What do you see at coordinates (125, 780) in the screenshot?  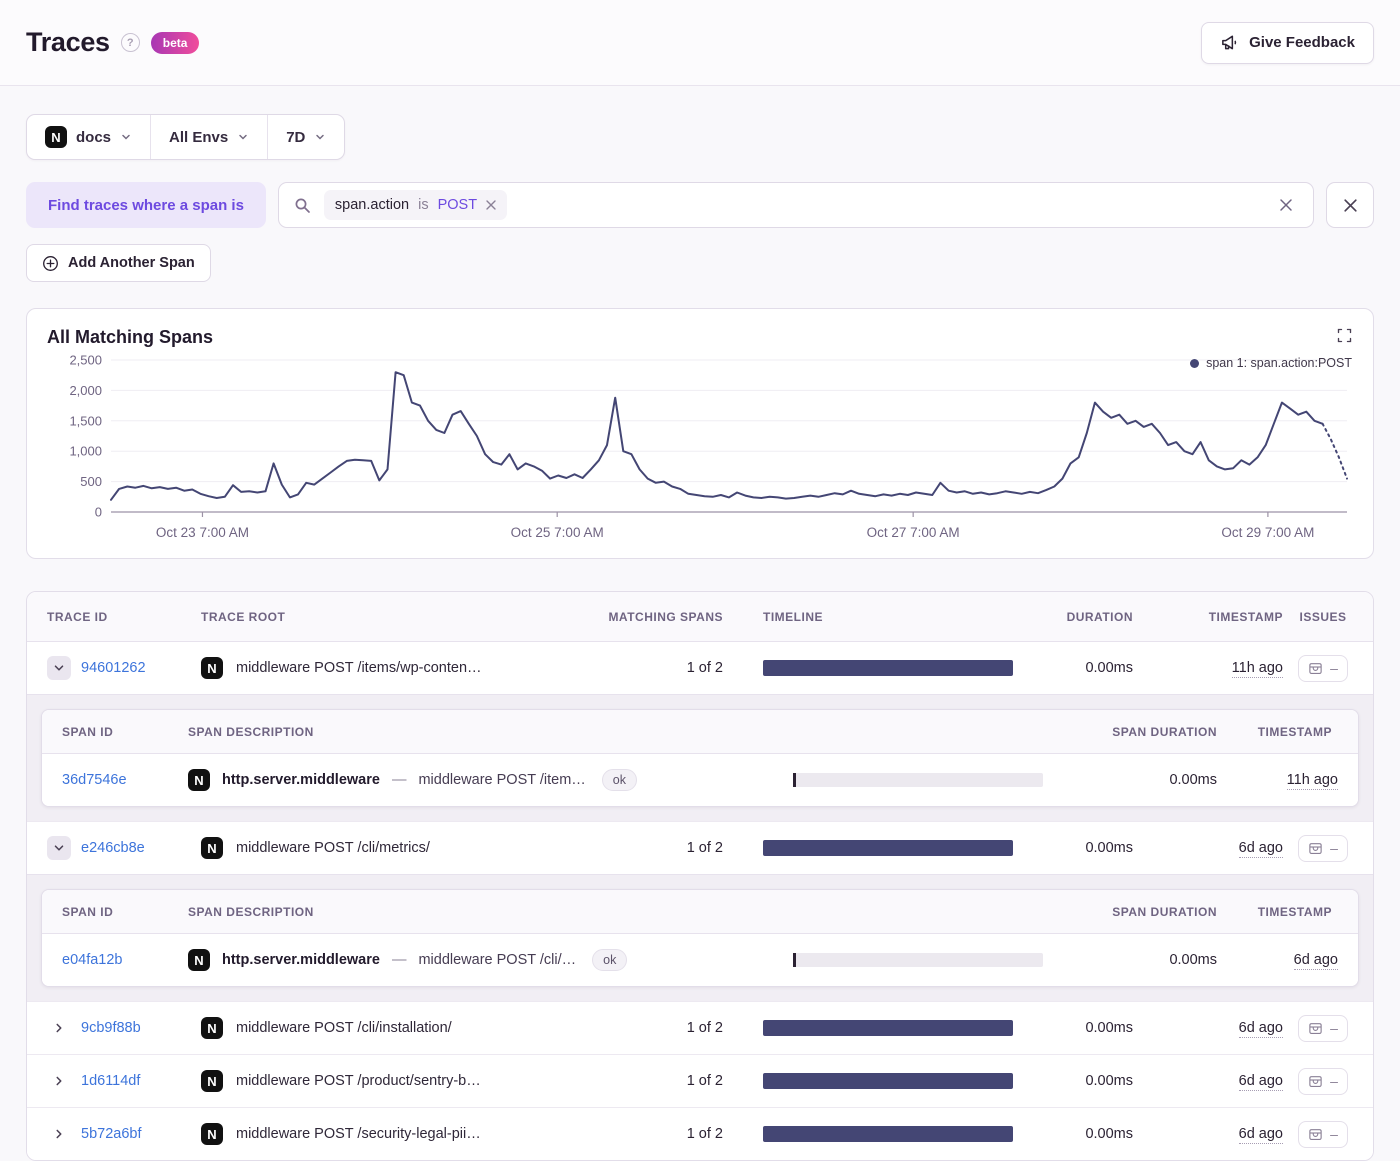 I see `span-id-link: 36d7546e` at bounding box center [125, 780].